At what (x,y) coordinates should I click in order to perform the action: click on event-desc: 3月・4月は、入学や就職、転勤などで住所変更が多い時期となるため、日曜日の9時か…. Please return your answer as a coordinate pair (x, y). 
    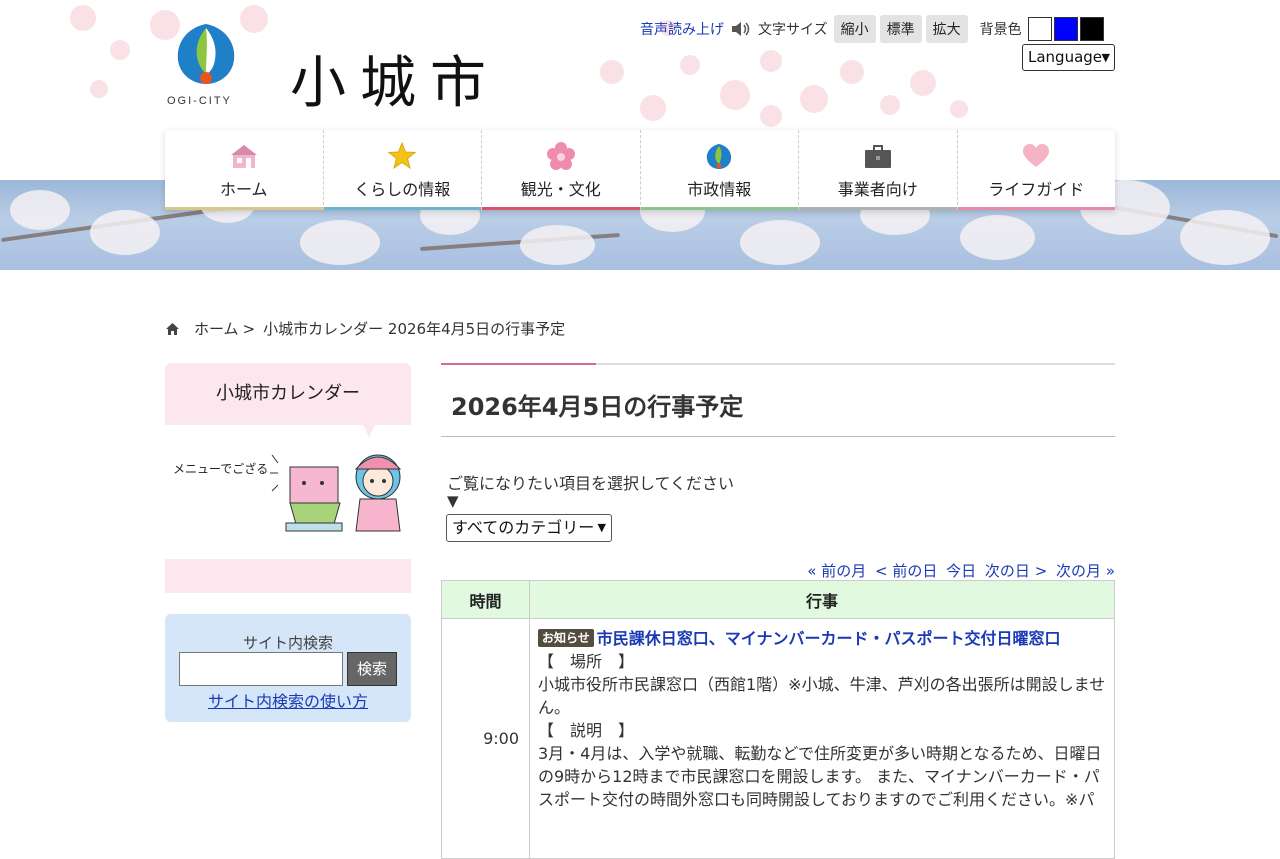
    Looking at the image, I should click on (820, 776).